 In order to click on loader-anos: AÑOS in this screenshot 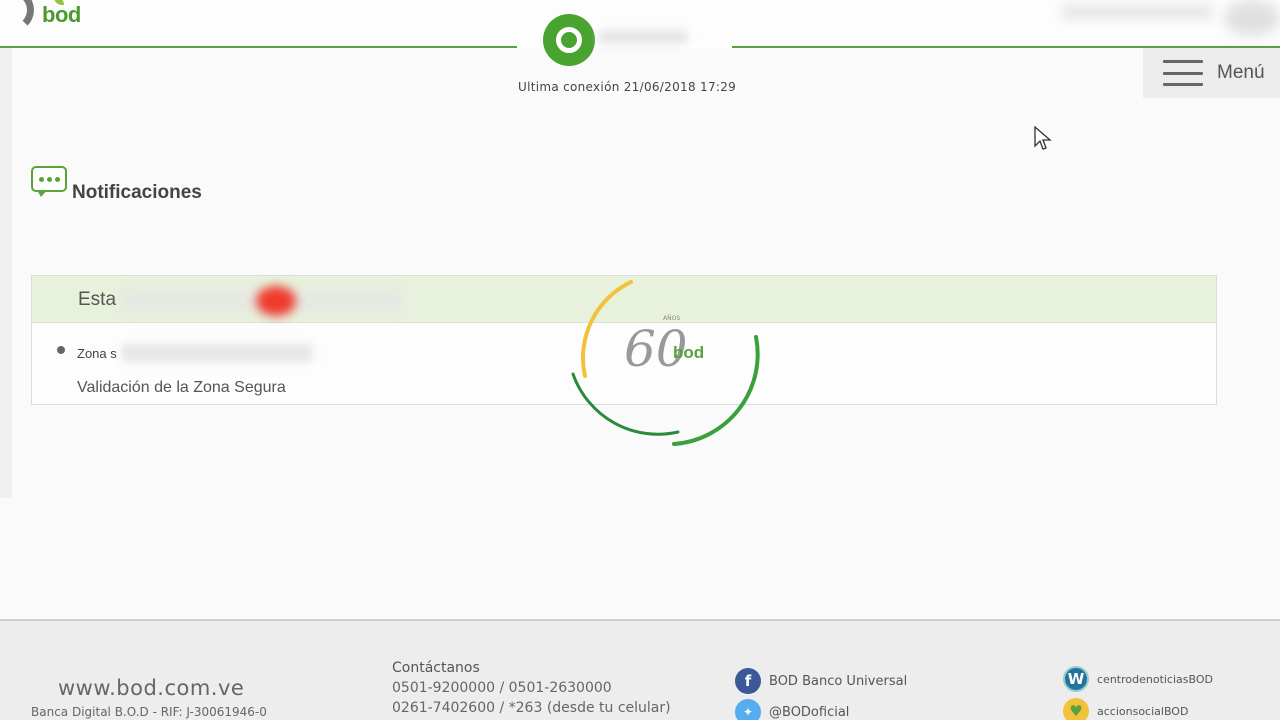, I will do `click(671, 318)`.